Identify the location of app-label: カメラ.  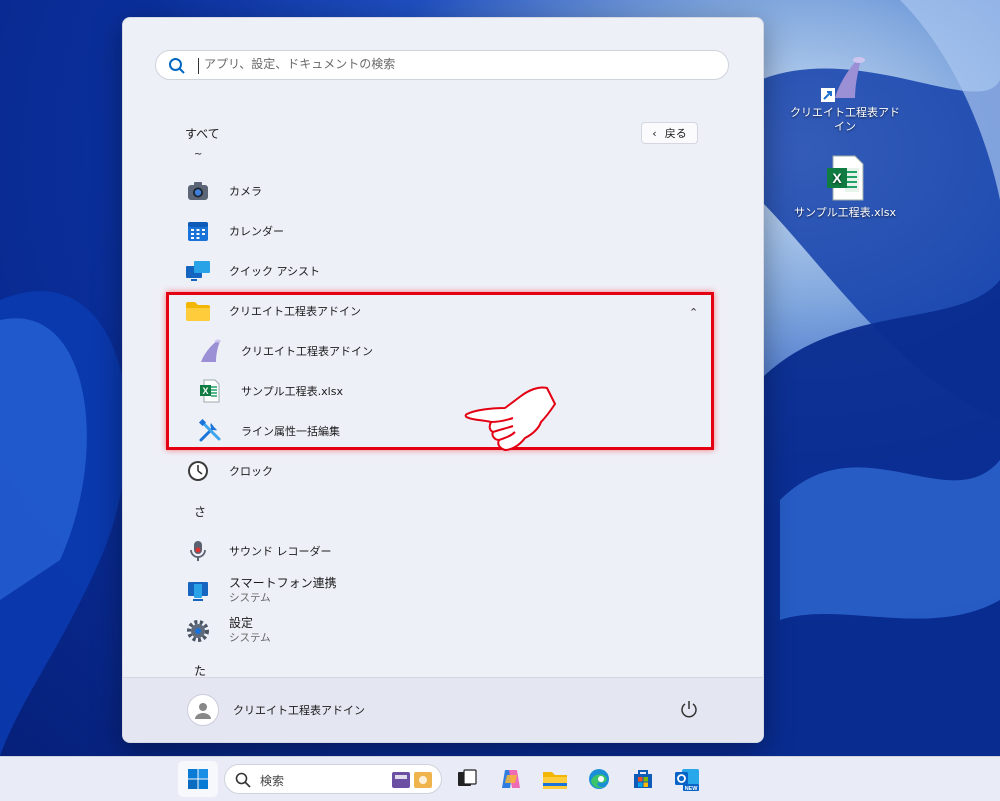
(245, 191).